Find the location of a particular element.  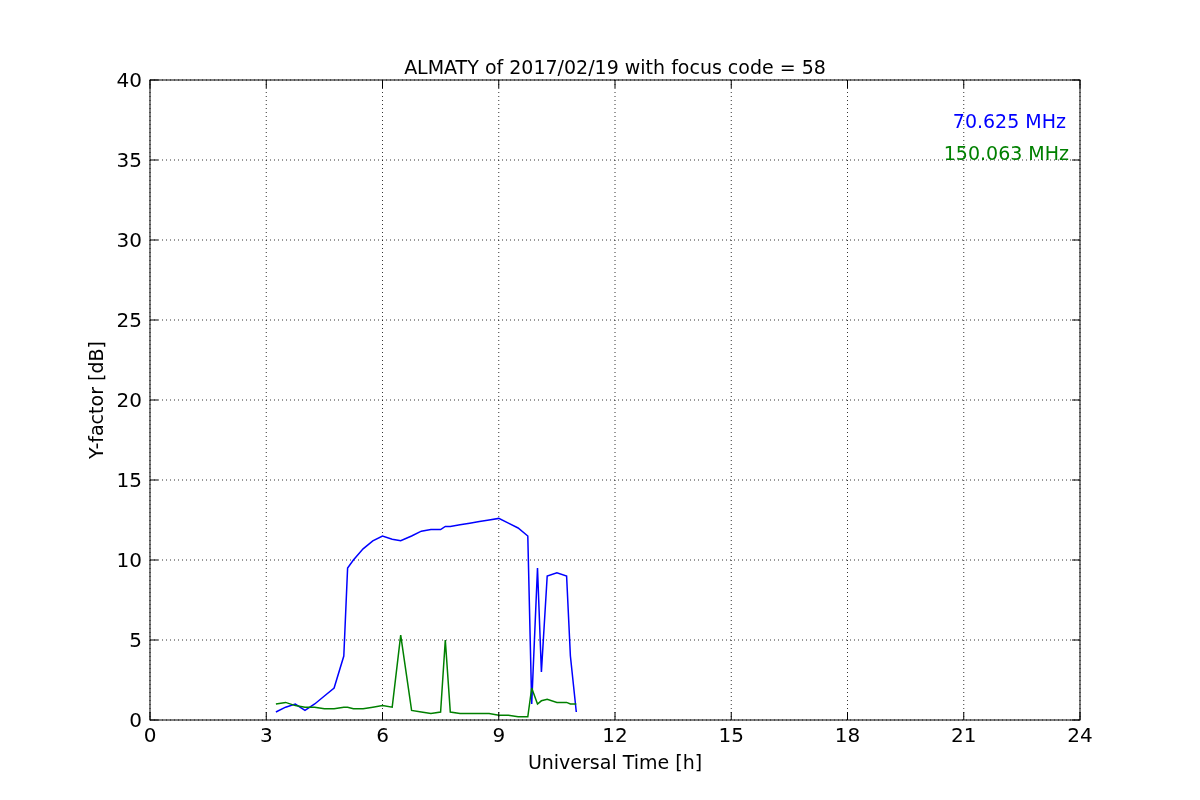

y-tick-label: 25 is located at coordinates (129, 320).